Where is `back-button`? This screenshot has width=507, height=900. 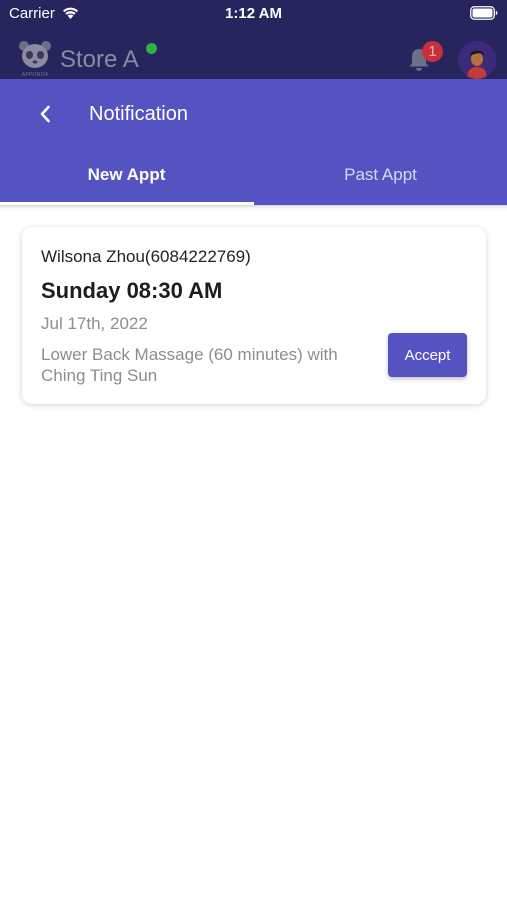 back-button is located at coordinates (45, 114).